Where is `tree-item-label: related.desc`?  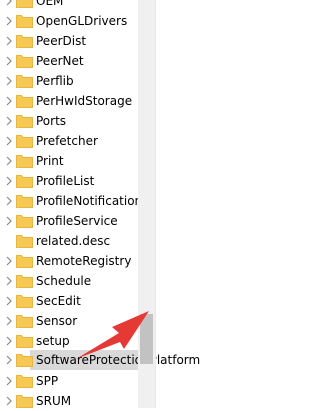
tree-item-label: related.desc is located at coordinates (73, 241).